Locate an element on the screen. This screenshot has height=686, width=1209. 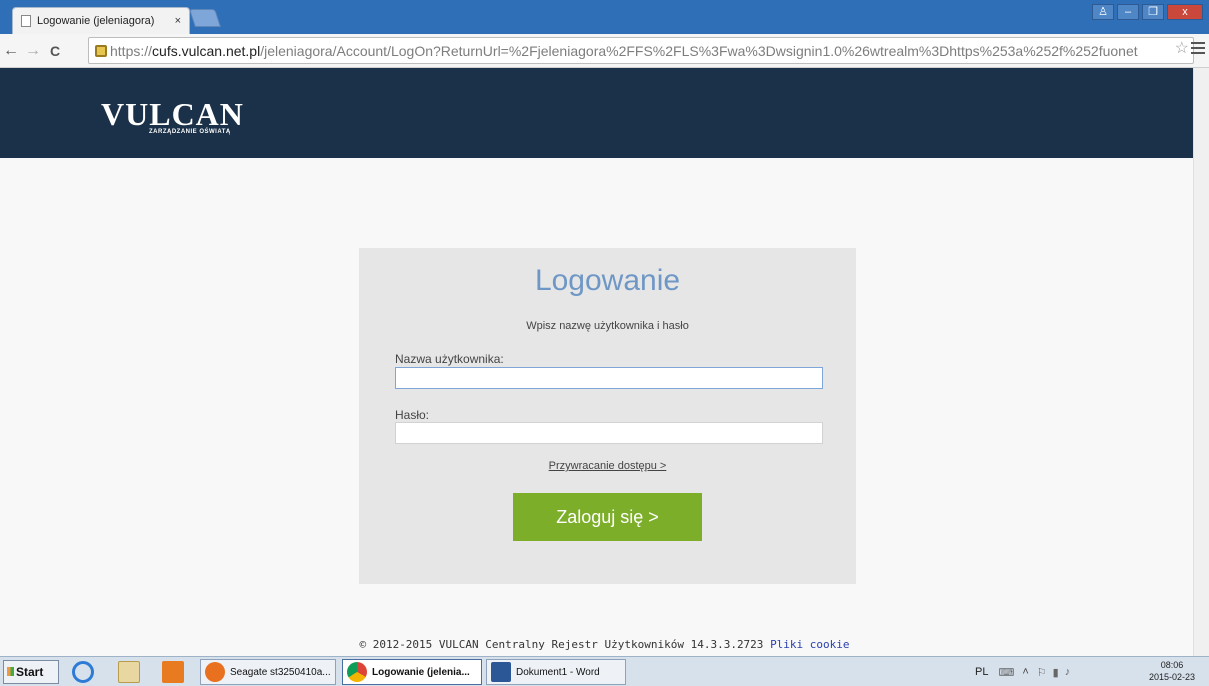
user-icon: ♙ is located at coordinates (1103, 12).